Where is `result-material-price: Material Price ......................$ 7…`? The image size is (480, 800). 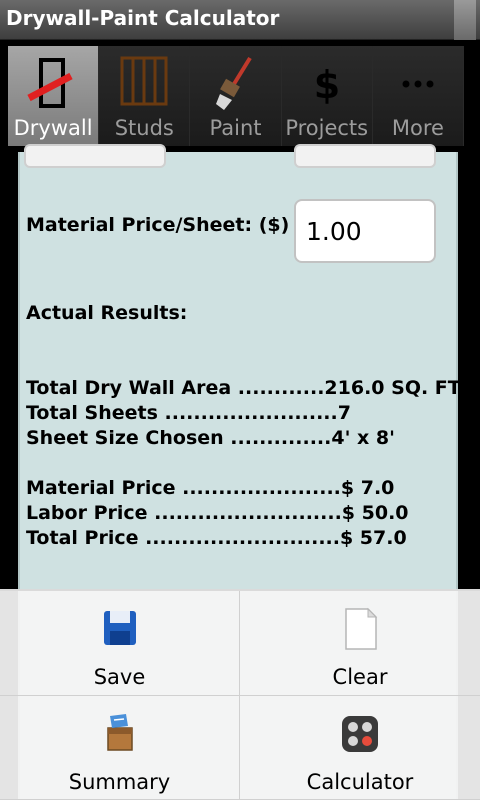
result-material-price: Material Price ......................$ 7… is located at coordinates (210, 488).